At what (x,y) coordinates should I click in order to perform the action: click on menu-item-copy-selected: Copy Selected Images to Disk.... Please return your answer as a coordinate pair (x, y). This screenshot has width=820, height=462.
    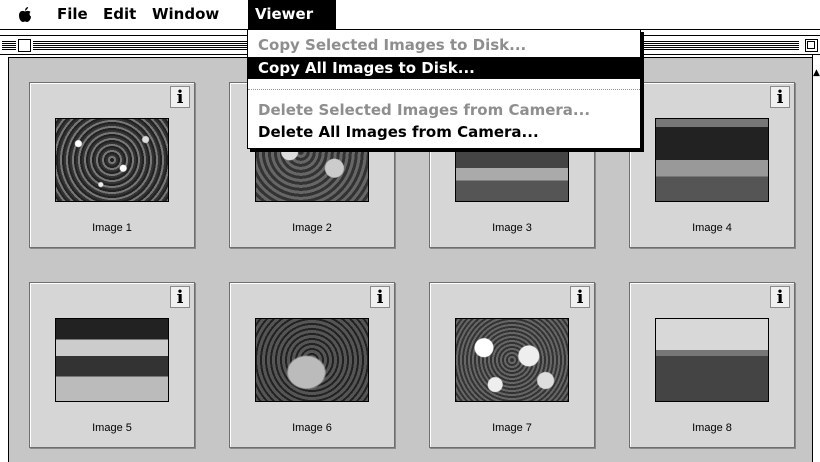
    Looking at the image, I should click on (392, 45).